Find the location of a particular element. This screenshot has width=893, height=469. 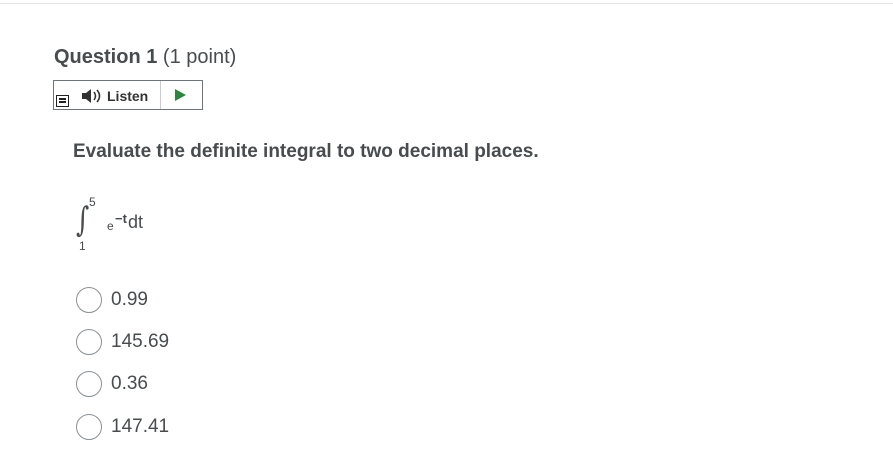

integral-expression: ∫ 5 1 e −t dt is located at coordinates (126, 226).